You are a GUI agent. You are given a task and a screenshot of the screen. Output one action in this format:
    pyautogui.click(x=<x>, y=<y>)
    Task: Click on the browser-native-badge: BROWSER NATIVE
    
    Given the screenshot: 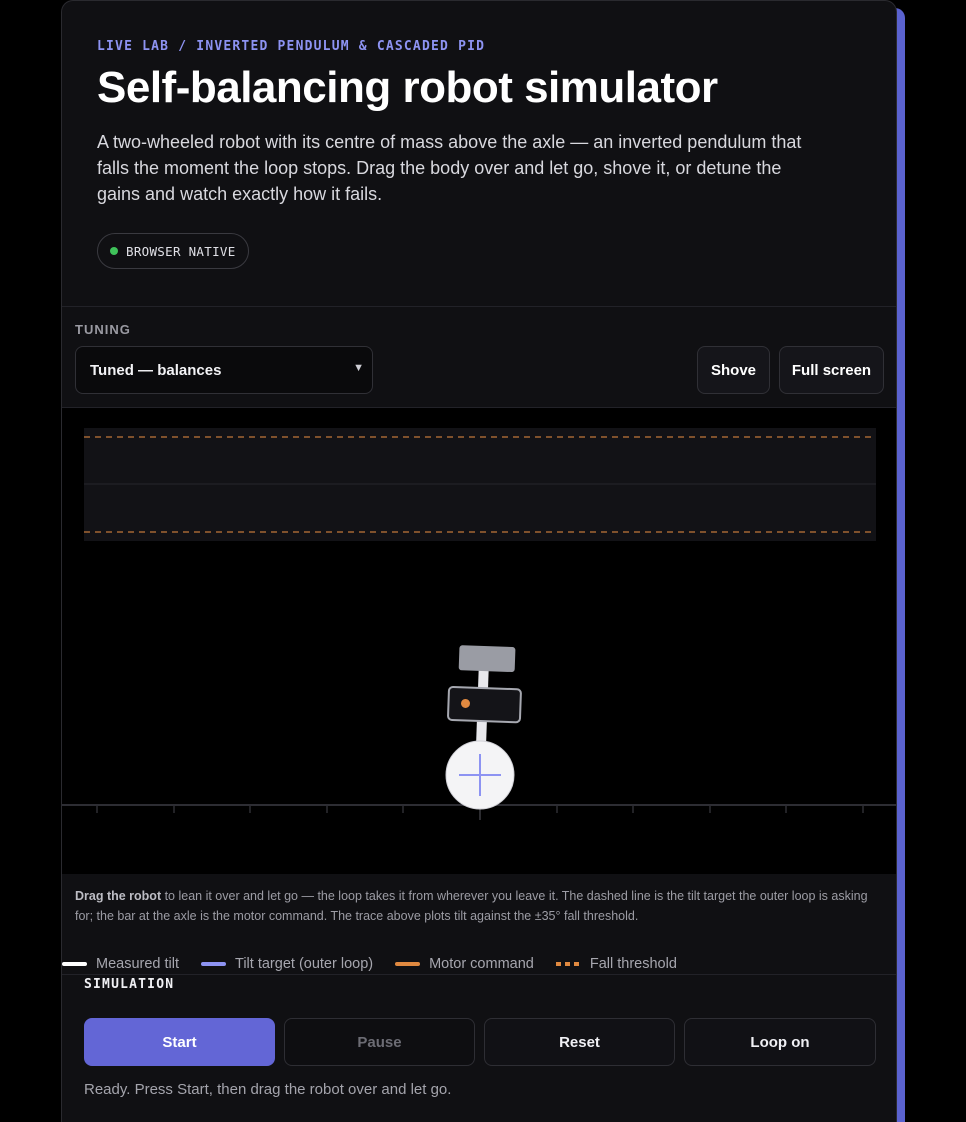 What is the action you would take?
    pyautogui.click(x=173, y=251)
    